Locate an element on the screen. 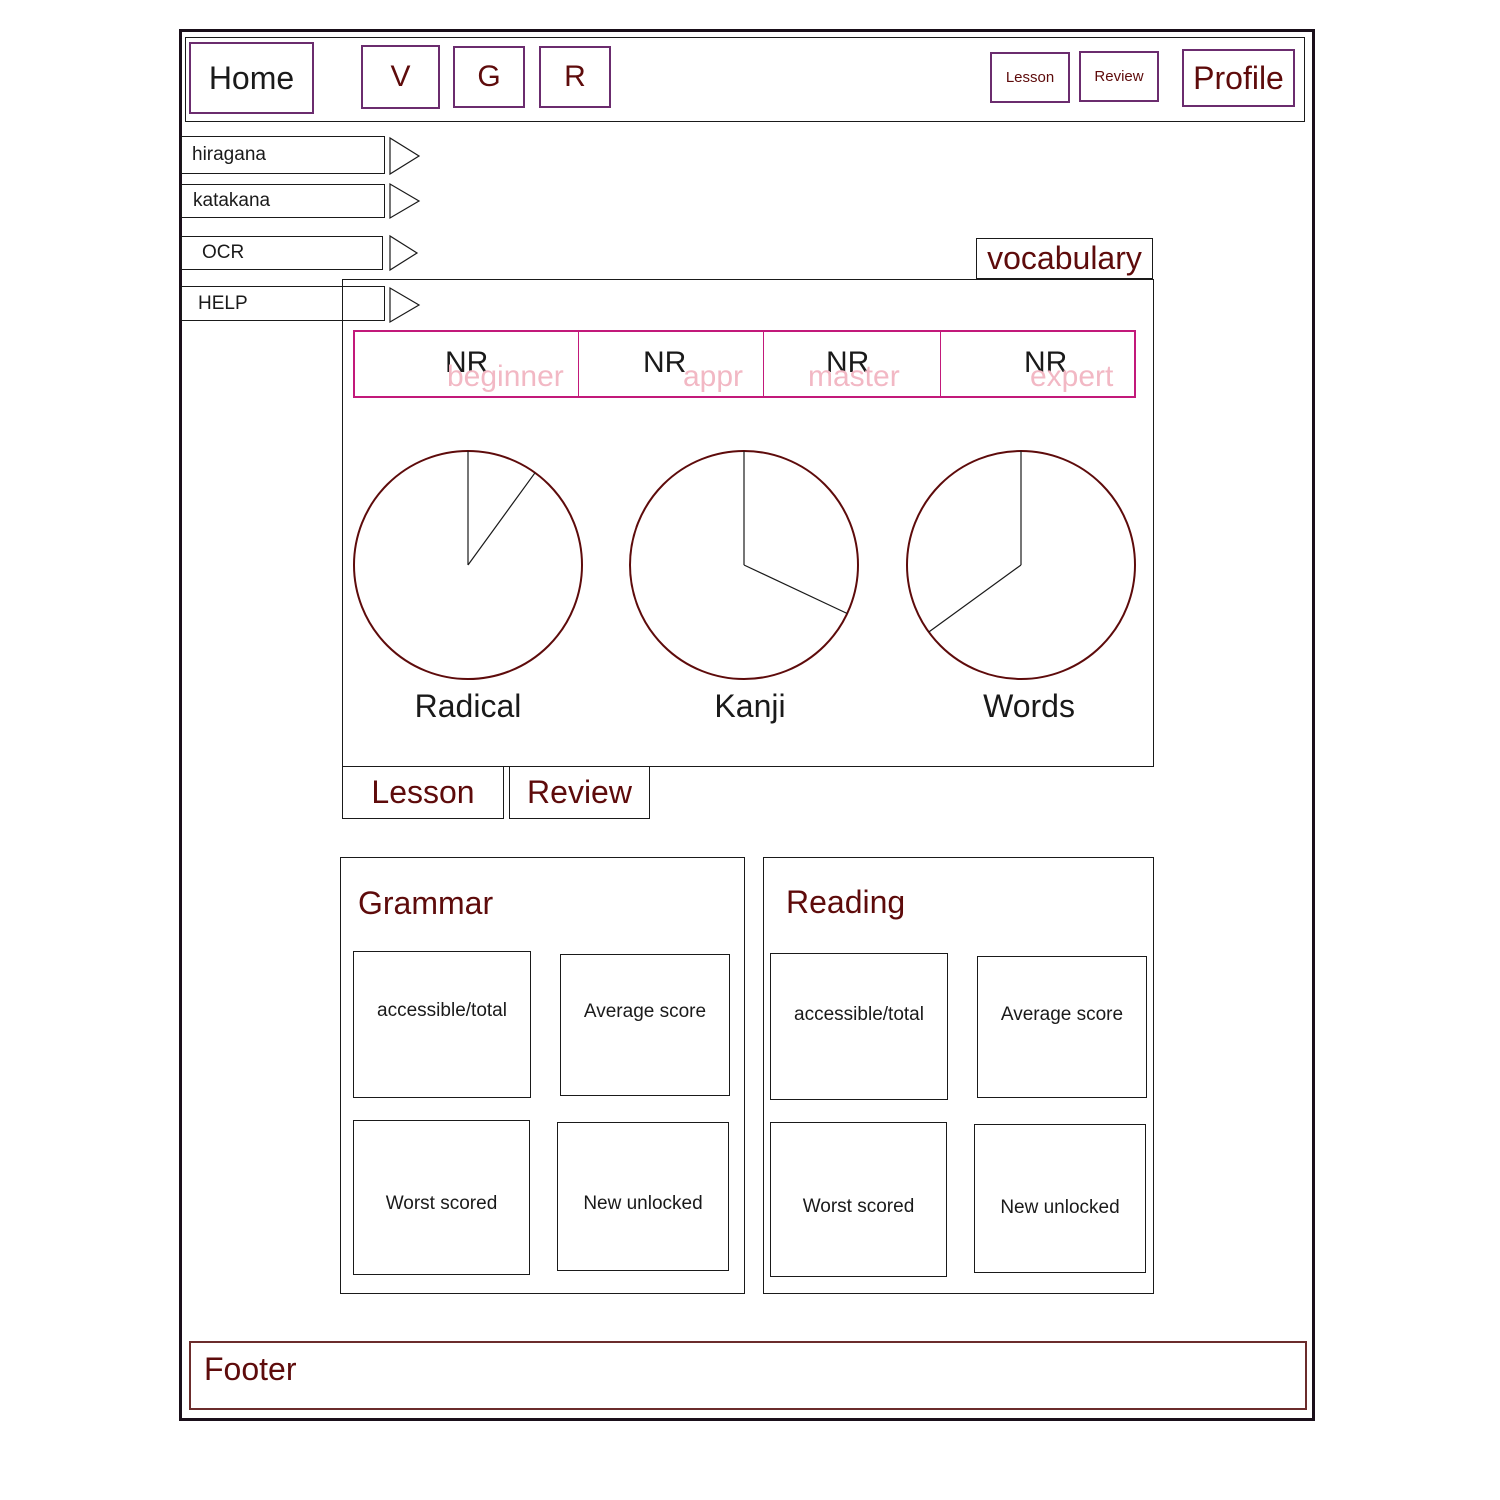  review-small-button: Review is located at coordinates (1119, 76).